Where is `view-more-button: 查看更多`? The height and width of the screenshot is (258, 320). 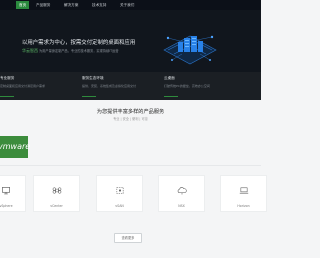 view-more-button: 查看更多 is located at coordinates (128, 238).